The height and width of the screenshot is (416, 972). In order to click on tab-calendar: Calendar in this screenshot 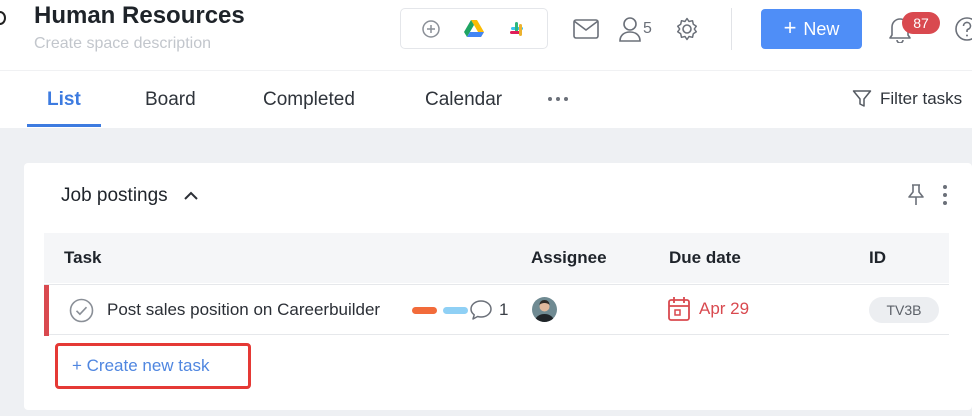, I will do `click(463, 100)`.